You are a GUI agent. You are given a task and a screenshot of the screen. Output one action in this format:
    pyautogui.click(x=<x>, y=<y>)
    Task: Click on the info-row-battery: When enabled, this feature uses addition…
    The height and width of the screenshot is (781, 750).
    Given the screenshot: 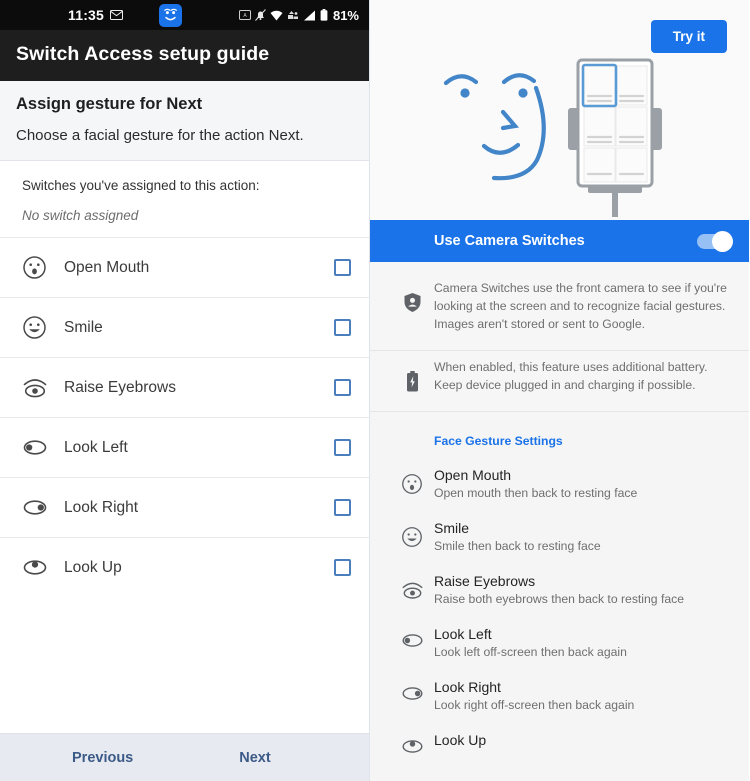 What is the action you would take?
    pyautogui.click(x=559, y=378)
    